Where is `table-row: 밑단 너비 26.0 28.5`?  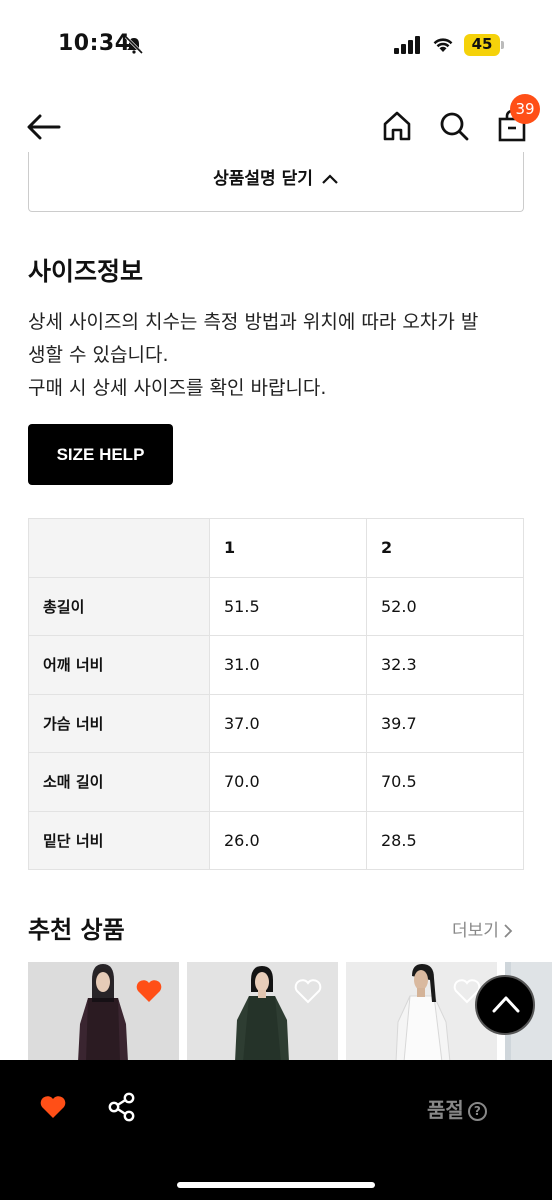
table-row: 밑단 너비 26.0 28.5 is located at coordinates (276, 840).